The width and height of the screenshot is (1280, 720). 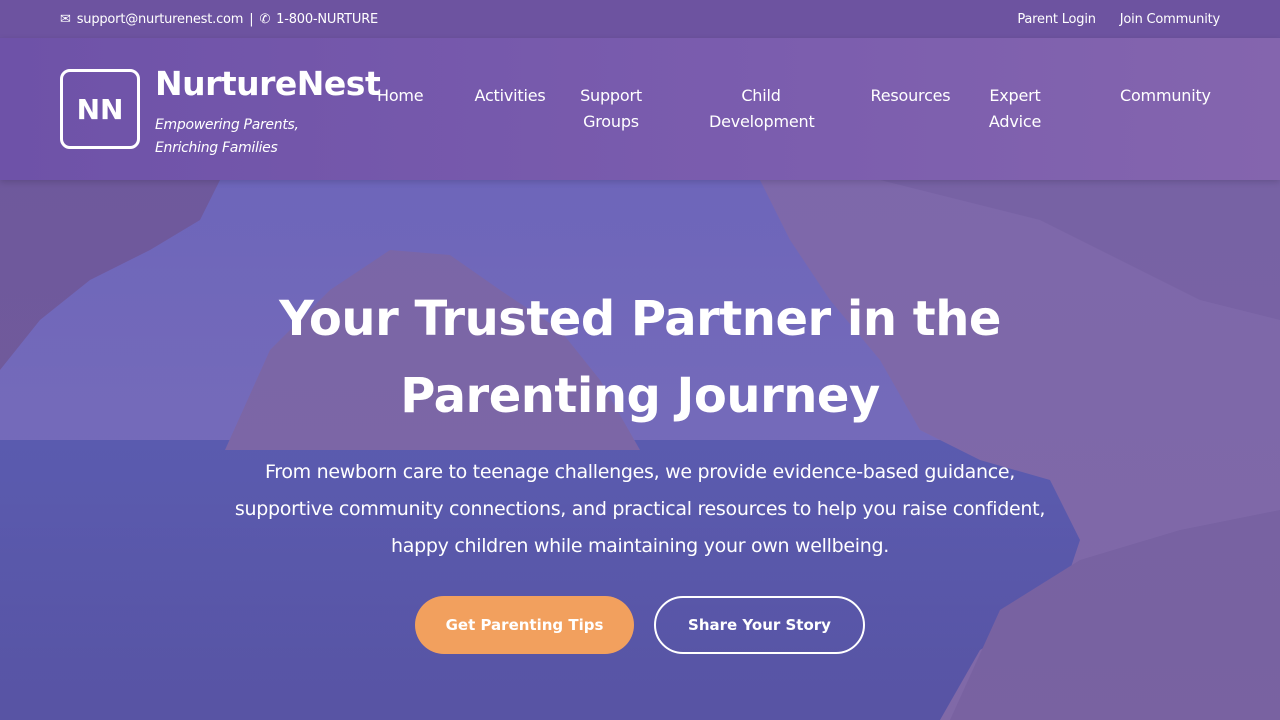 What do you see at coordinates (1118, 19) in the screenshot?
I see `top-links: Parent Login Join Community` at bounding box center [1118, 19].